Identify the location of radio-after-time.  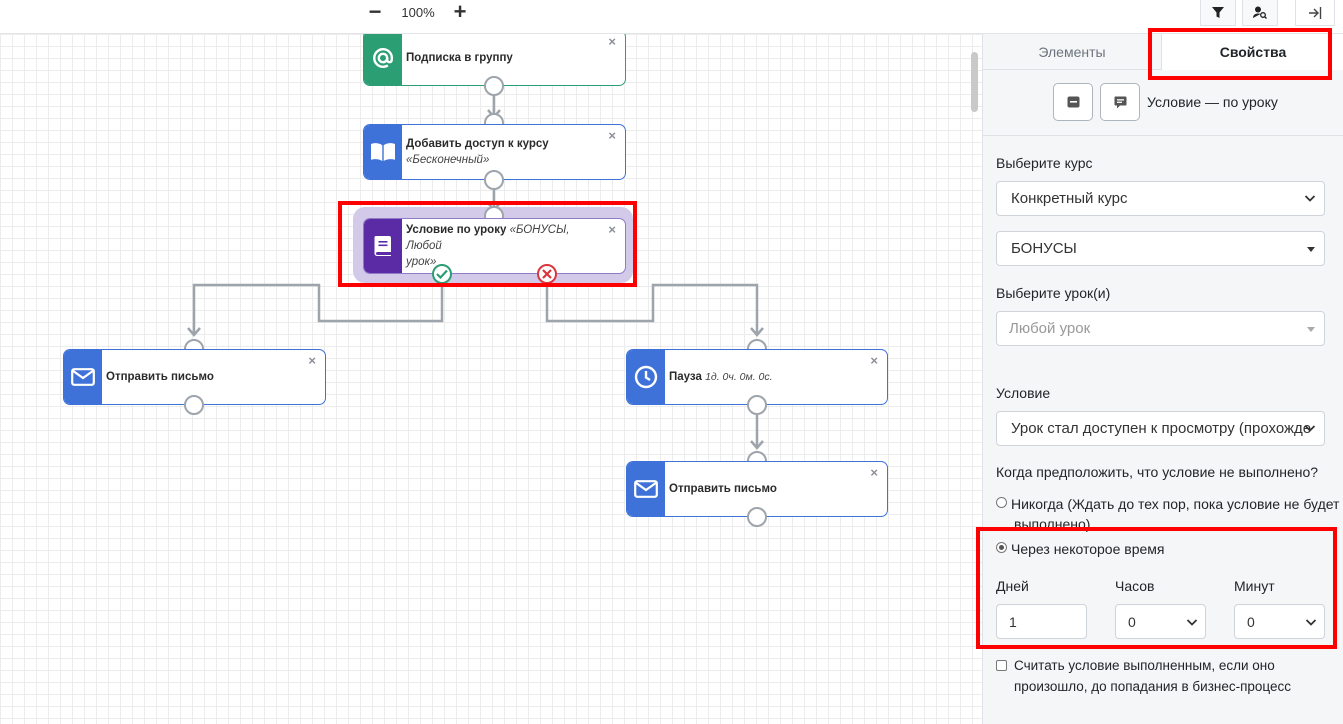
(1001, 547).